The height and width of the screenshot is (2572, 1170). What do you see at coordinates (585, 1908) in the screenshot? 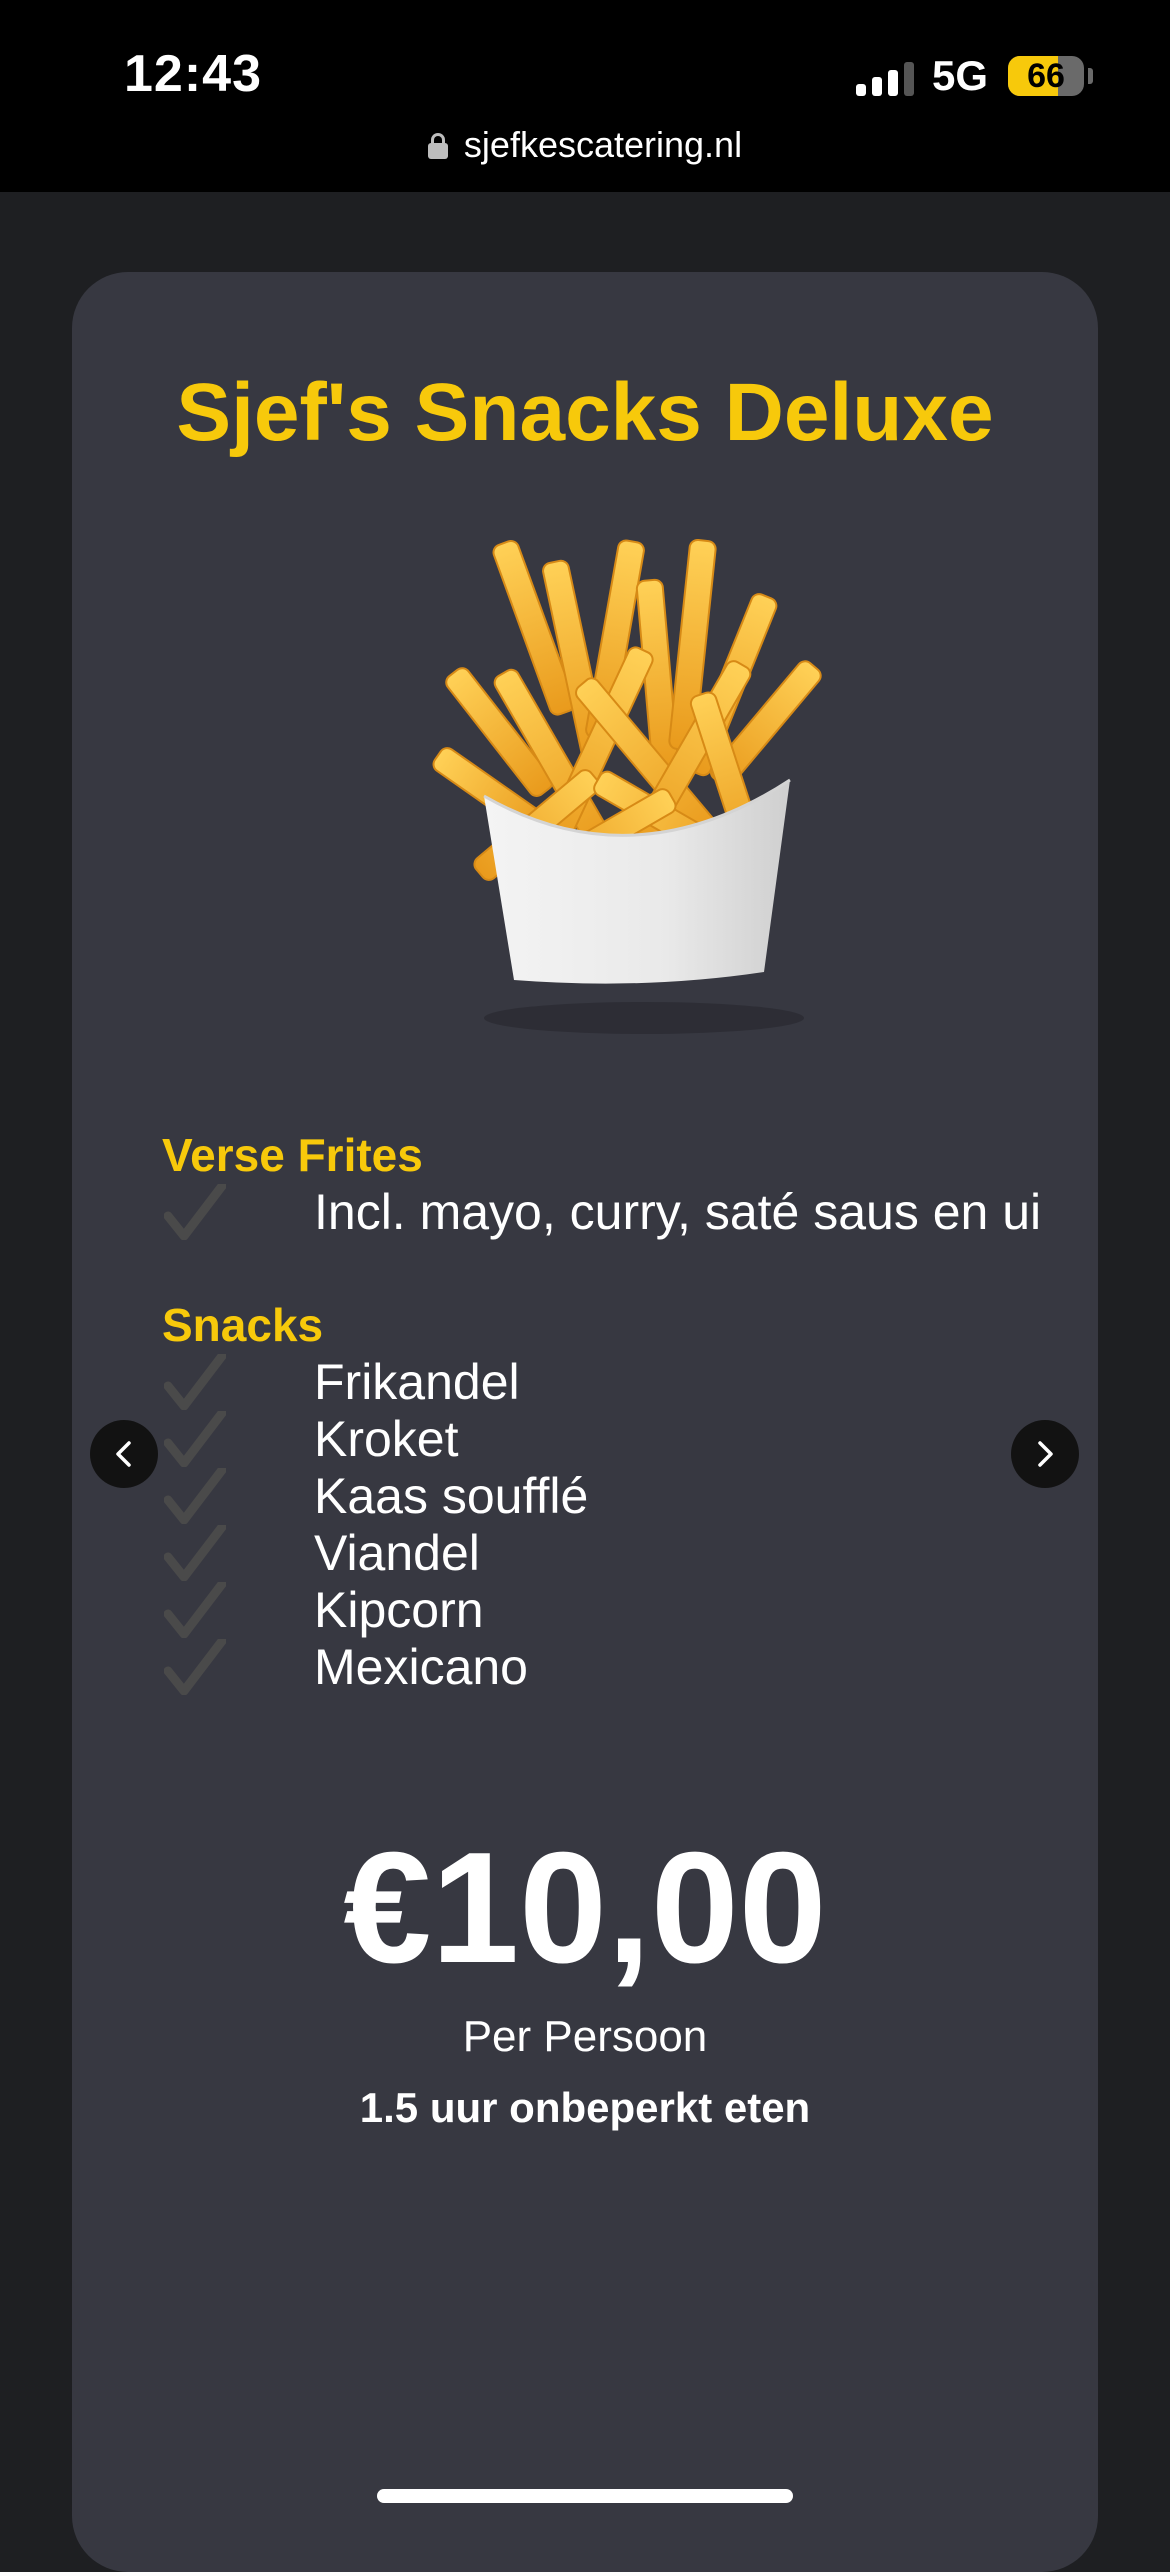
I see `price: €10,00` at bounding box center [585, 1908].